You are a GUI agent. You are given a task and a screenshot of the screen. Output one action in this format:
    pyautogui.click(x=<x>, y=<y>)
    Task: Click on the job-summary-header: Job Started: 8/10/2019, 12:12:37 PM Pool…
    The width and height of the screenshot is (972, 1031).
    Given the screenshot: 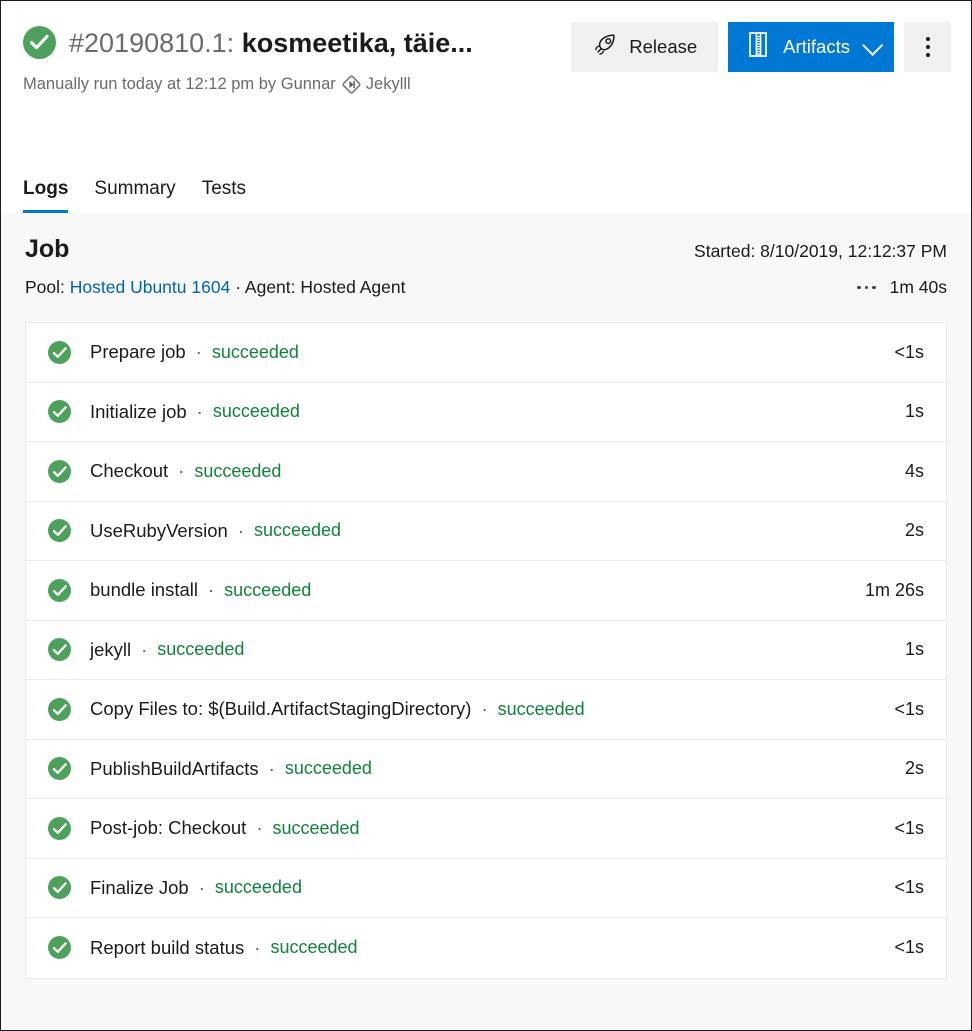 What is the action you would take?
    pyautogui.click(x=486, y=255)
    